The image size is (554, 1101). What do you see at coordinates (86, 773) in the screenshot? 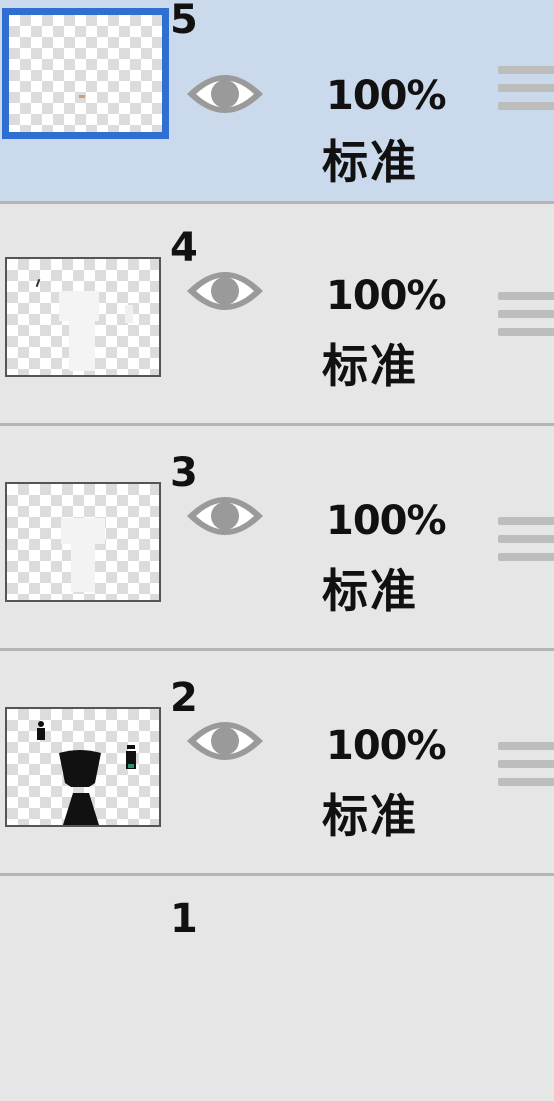
I see `thumbnail-silhouette` at bounding box center [86, 773].